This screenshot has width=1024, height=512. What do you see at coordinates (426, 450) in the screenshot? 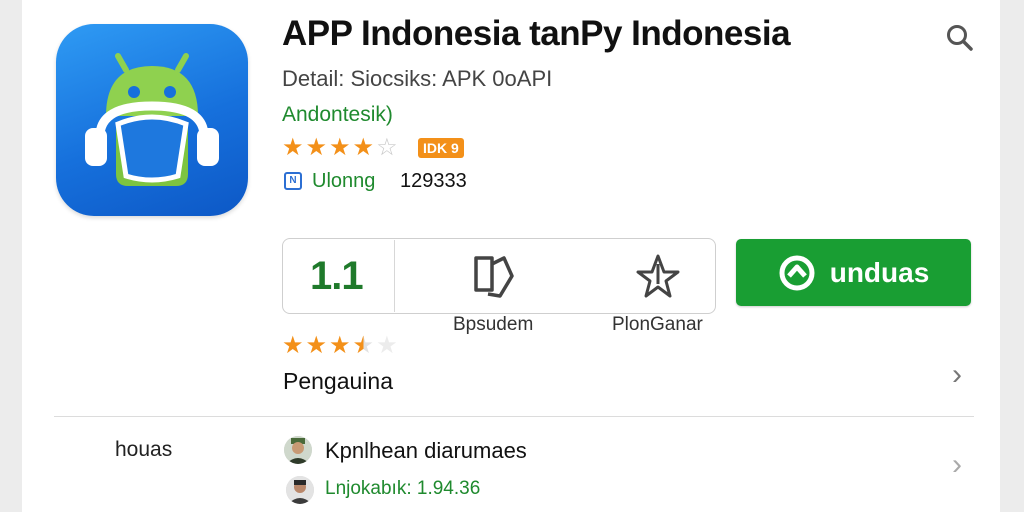
I see `reviewer-name: Kpnlhean diarumaes` at bounding box center [426, 450].